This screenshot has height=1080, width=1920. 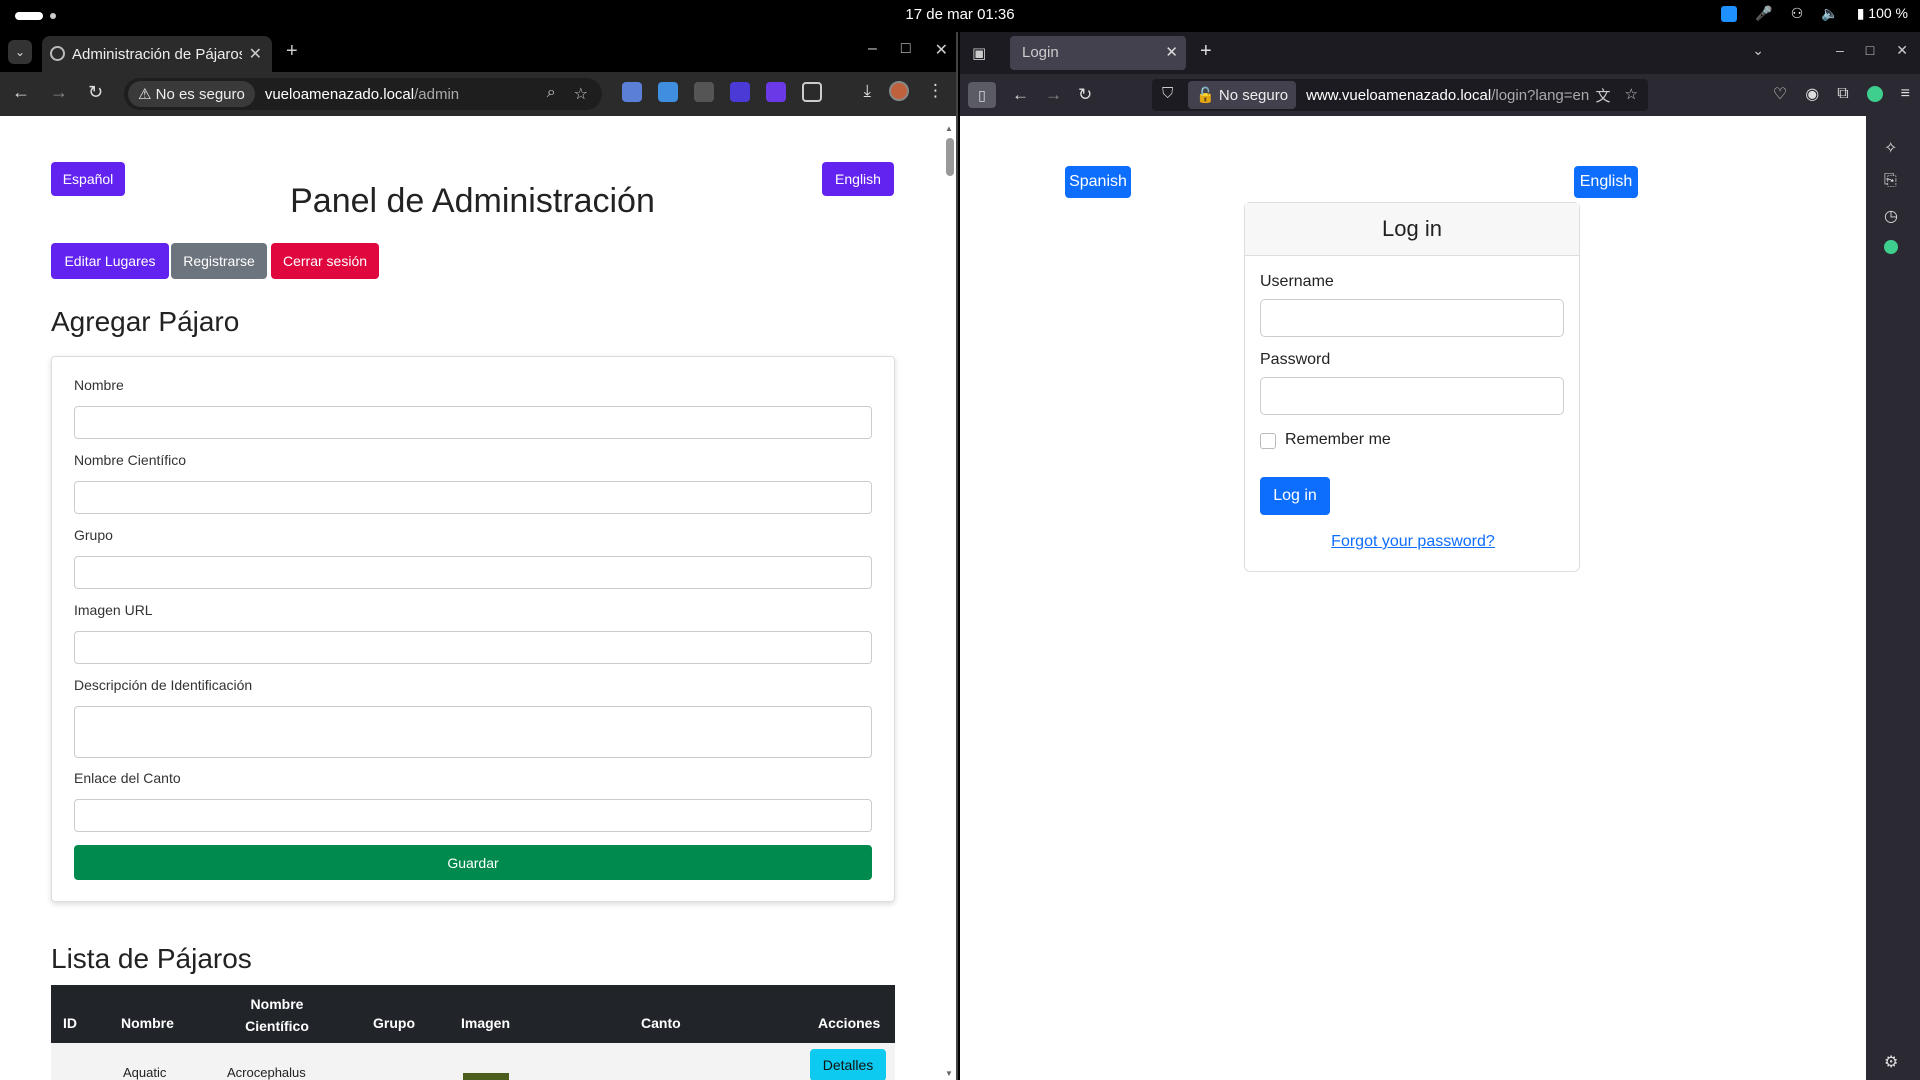 I want to click on system-tray: 🎤 ⚇ 🔈 ▮ 100 %, so click(x=1814, y=13).